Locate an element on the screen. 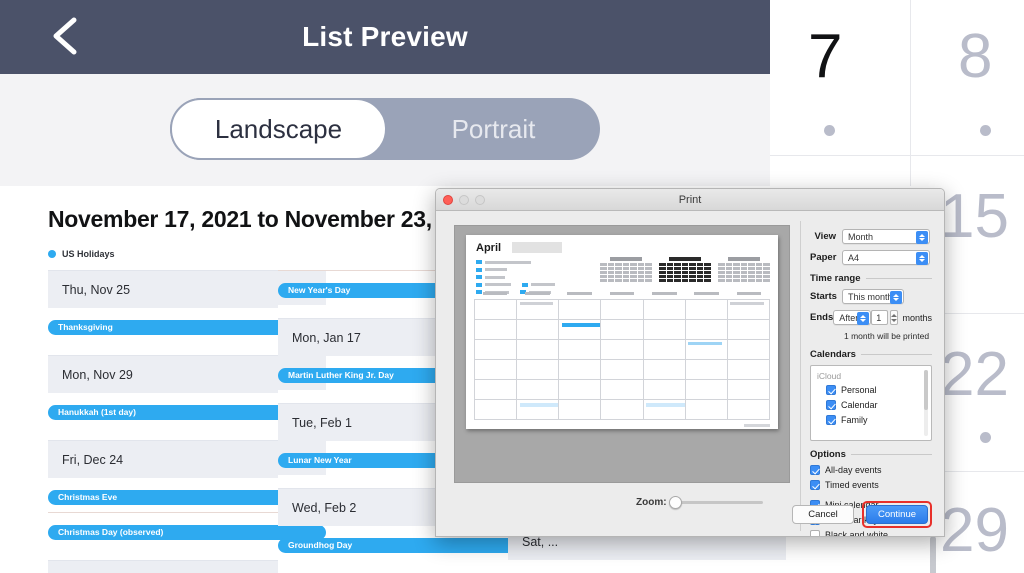  calendar-item-calendar: Calendar is located at coordinates (878, 405).